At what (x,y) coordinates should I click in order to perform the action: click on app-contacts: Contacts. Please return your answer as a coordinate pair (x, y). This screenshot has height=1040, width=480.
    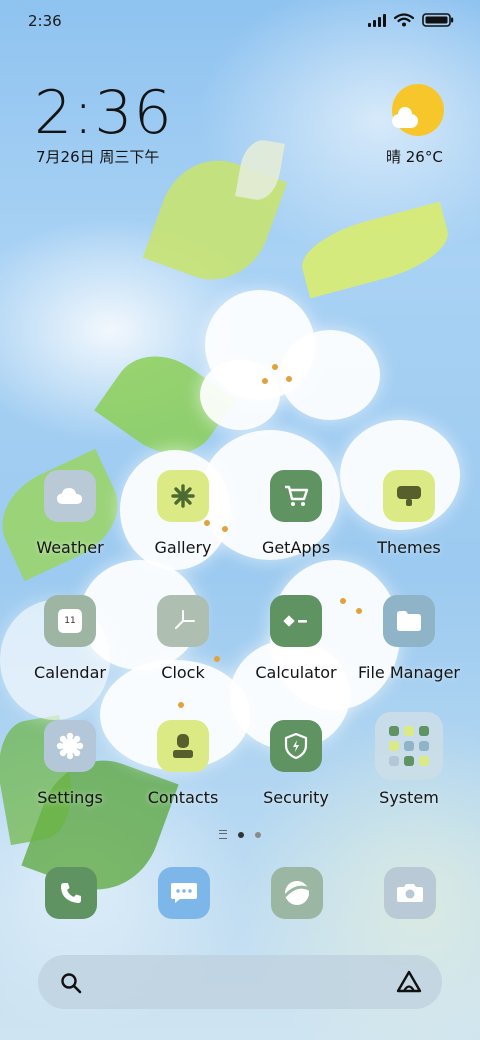
    Looking at the image, I should click on (183, 763).